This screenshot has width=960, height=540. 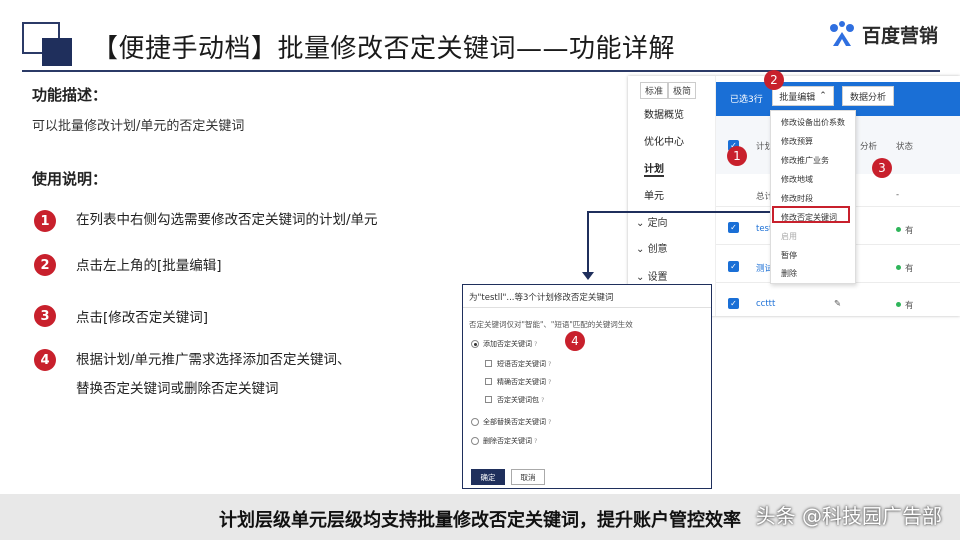 What do you see at coordinates (789, 273) in the screenshot?
I see `menu-item-delete: 删除` at bounding box center [789, 273].